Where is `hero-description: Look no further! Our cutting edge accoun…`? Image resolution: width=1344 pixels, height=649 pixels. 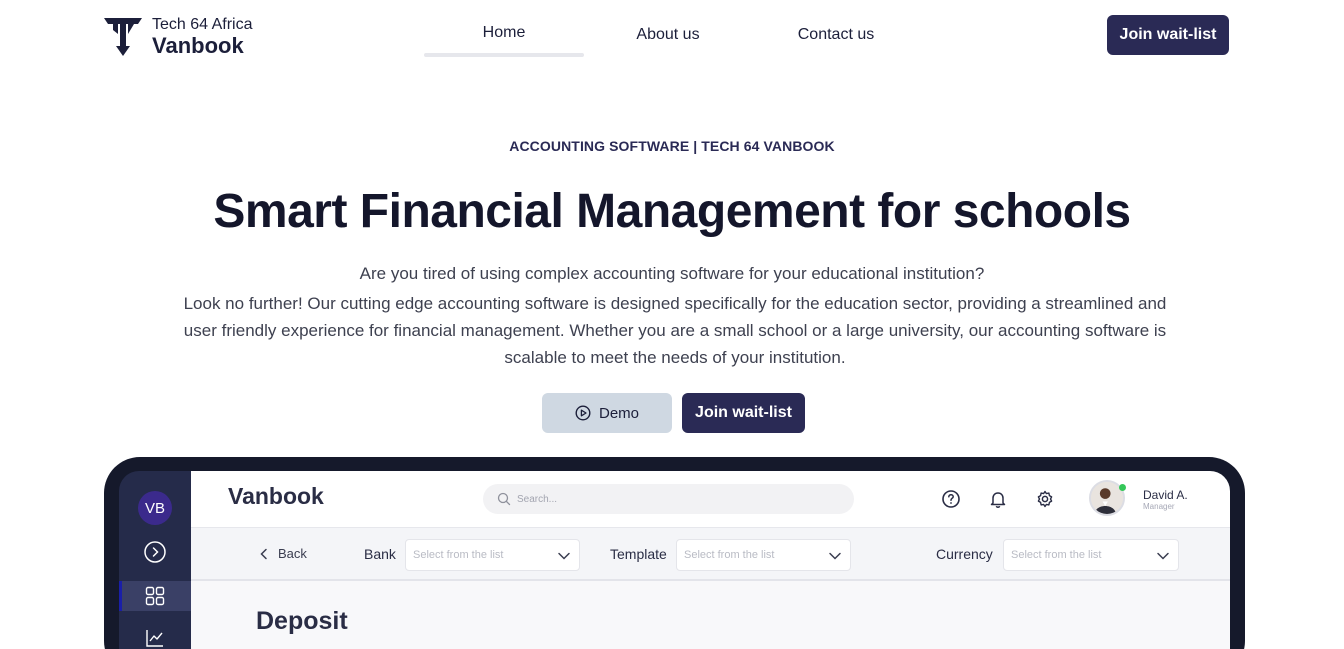
hero-description: Look no further! Our cutting edge accoun… is located at coordinates (675, 330).